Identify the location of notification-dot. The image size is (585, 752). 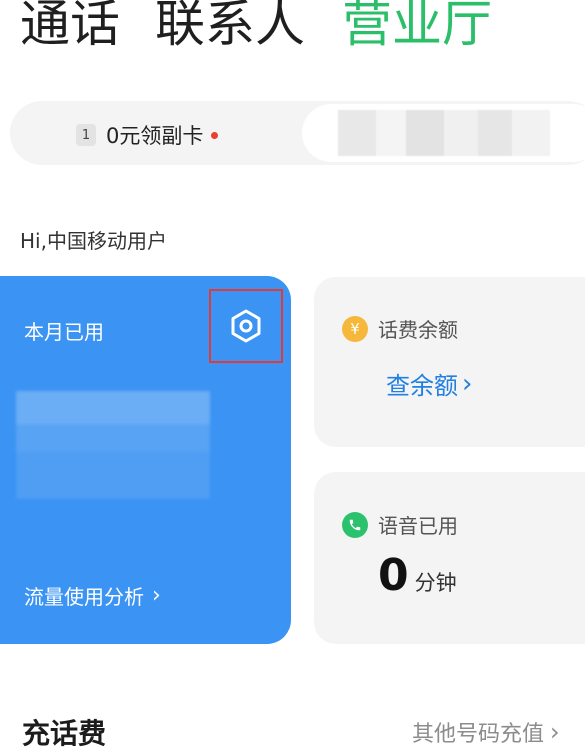
(215, 135).